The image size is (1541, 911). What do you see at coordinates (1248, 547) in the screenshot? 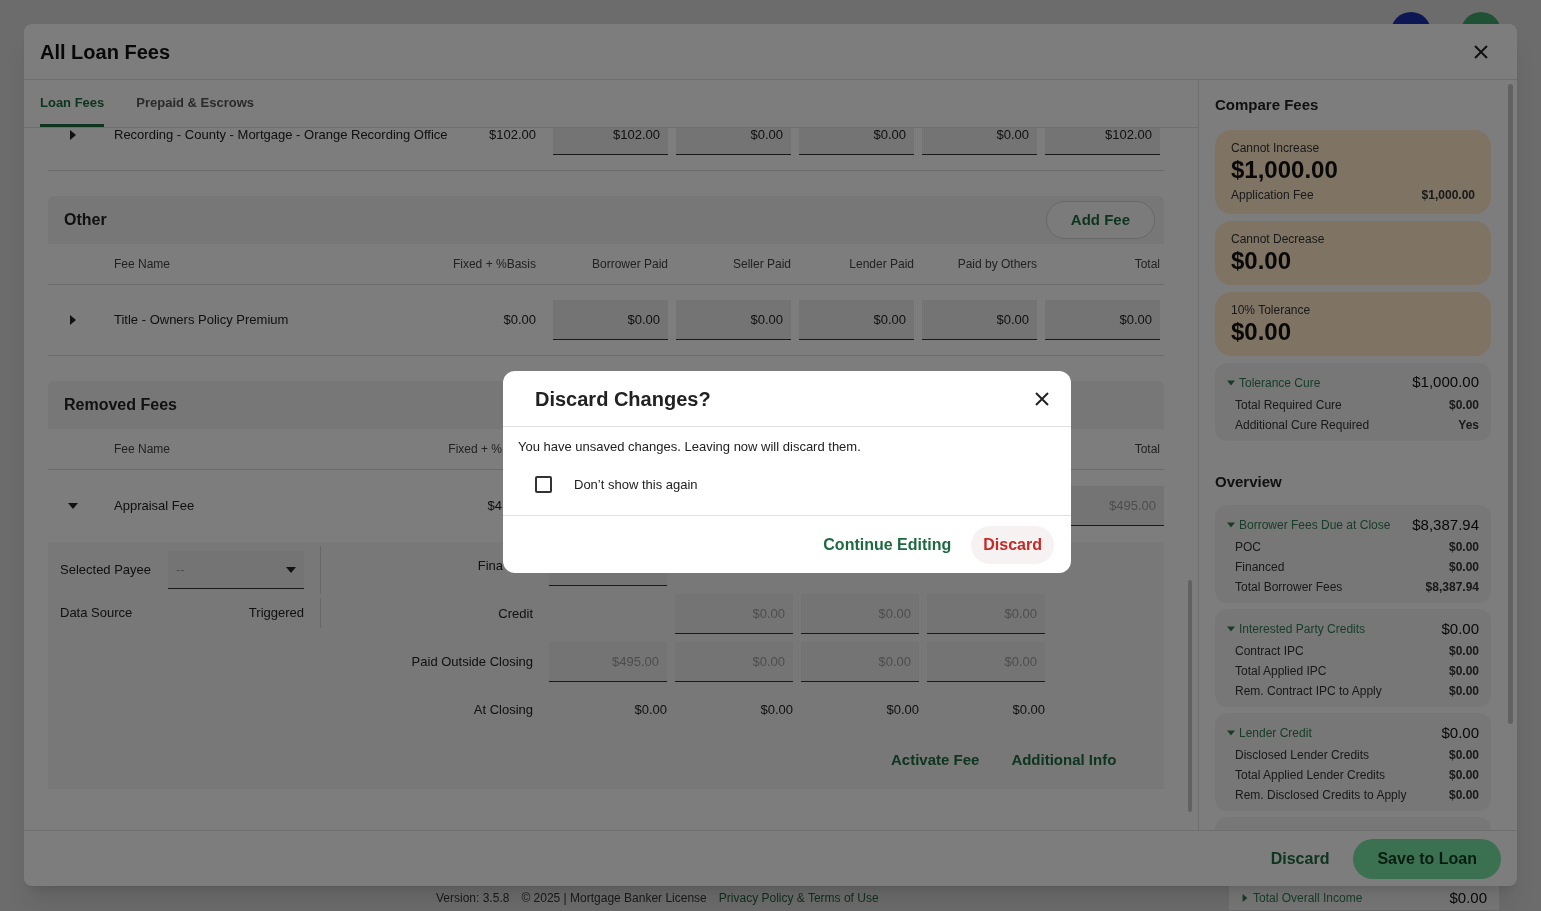
I see `line-label: POC` at bounding box center [1248, 547].